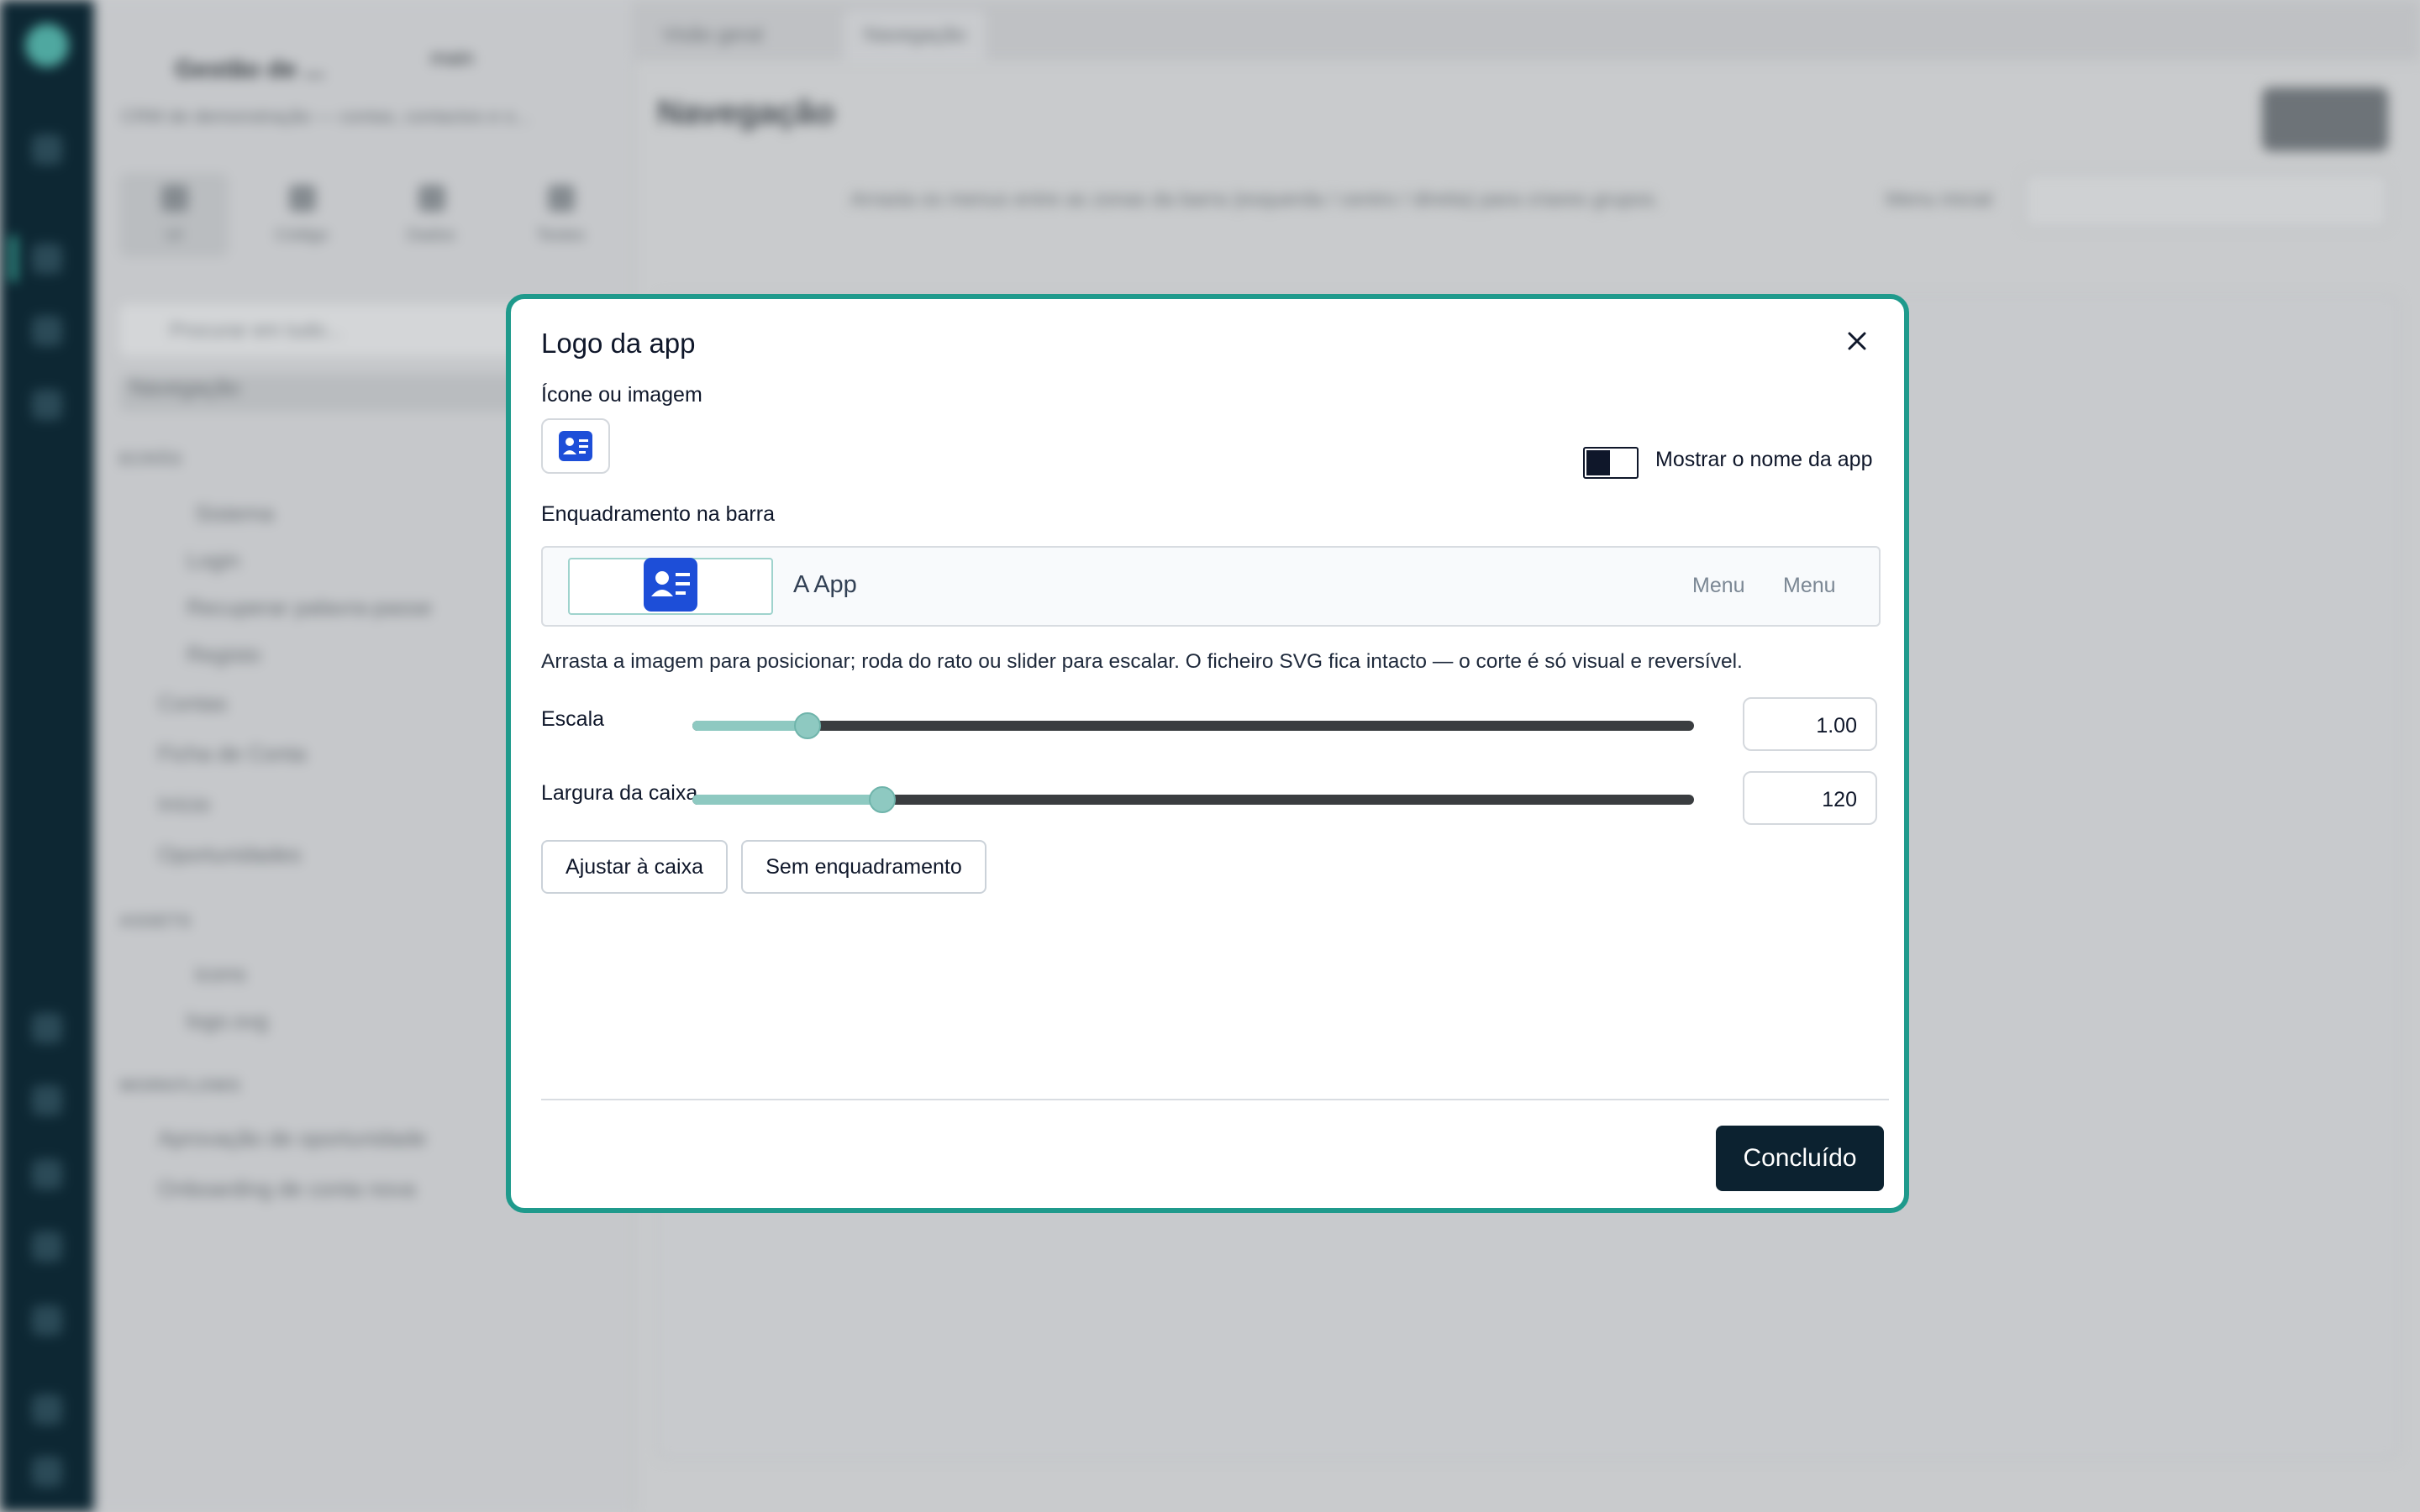 This screenshot has width=2420, height=1512. What do you see at coordinates (560, 235) in the screenshot?
I see `tab-label: Testes` at bounding box center [560, 235].